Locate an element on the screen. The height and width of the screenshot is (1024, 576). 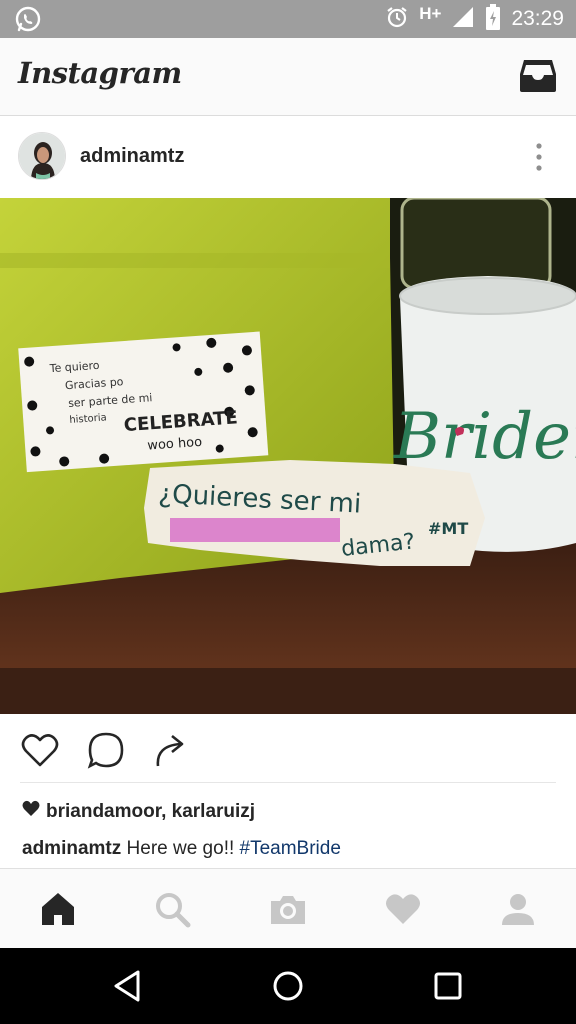
caption-hashtag: #TeamBride is located at coordinates (290, 848).